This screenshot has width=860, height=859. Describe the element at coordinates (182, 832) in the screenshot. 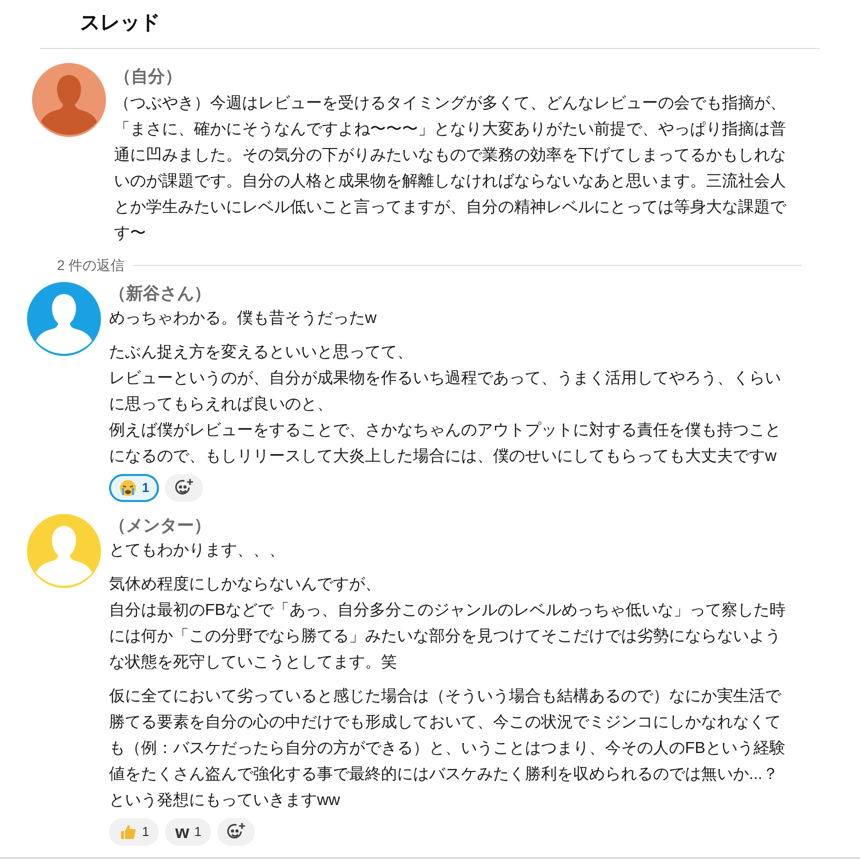

I see `reaction-symbol: w` at that location.